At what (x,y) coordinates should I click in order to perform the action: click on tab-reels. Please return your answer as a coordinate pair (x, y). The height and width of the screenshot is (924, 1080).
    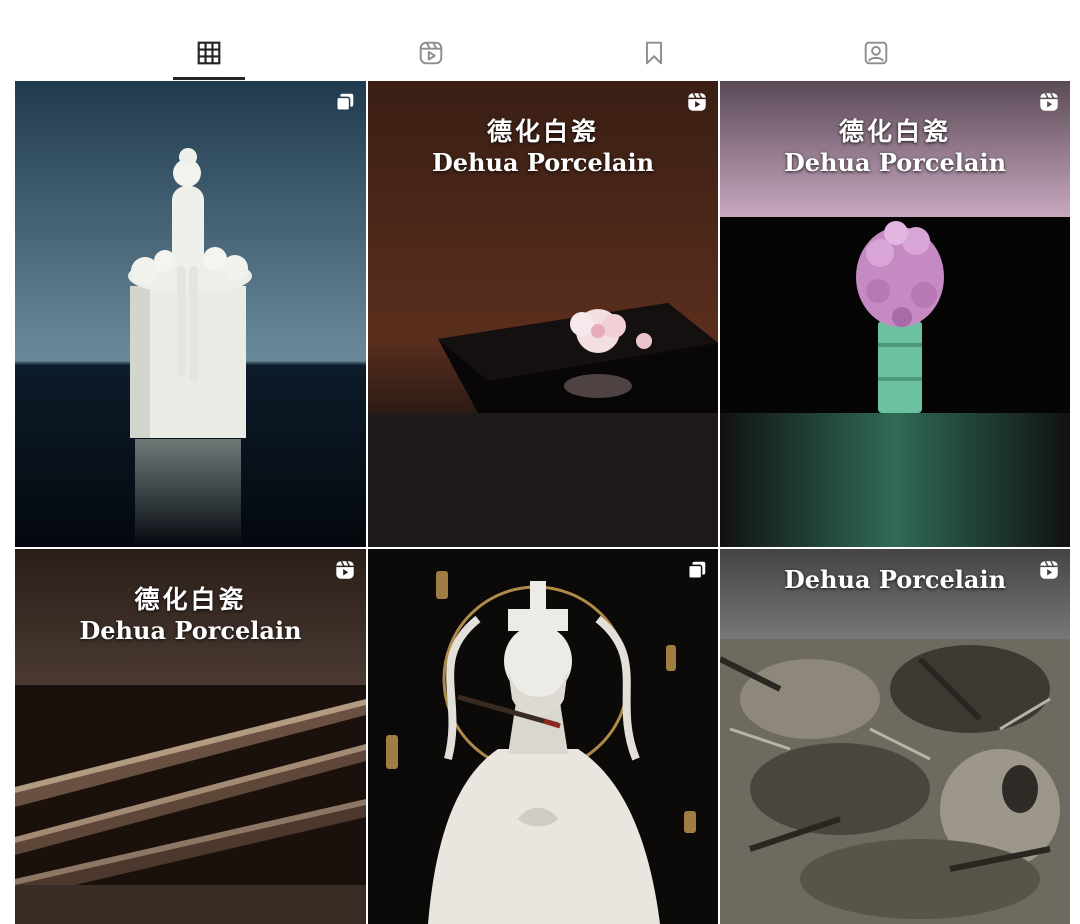
    Looking at the image, I should click on (431, 54).